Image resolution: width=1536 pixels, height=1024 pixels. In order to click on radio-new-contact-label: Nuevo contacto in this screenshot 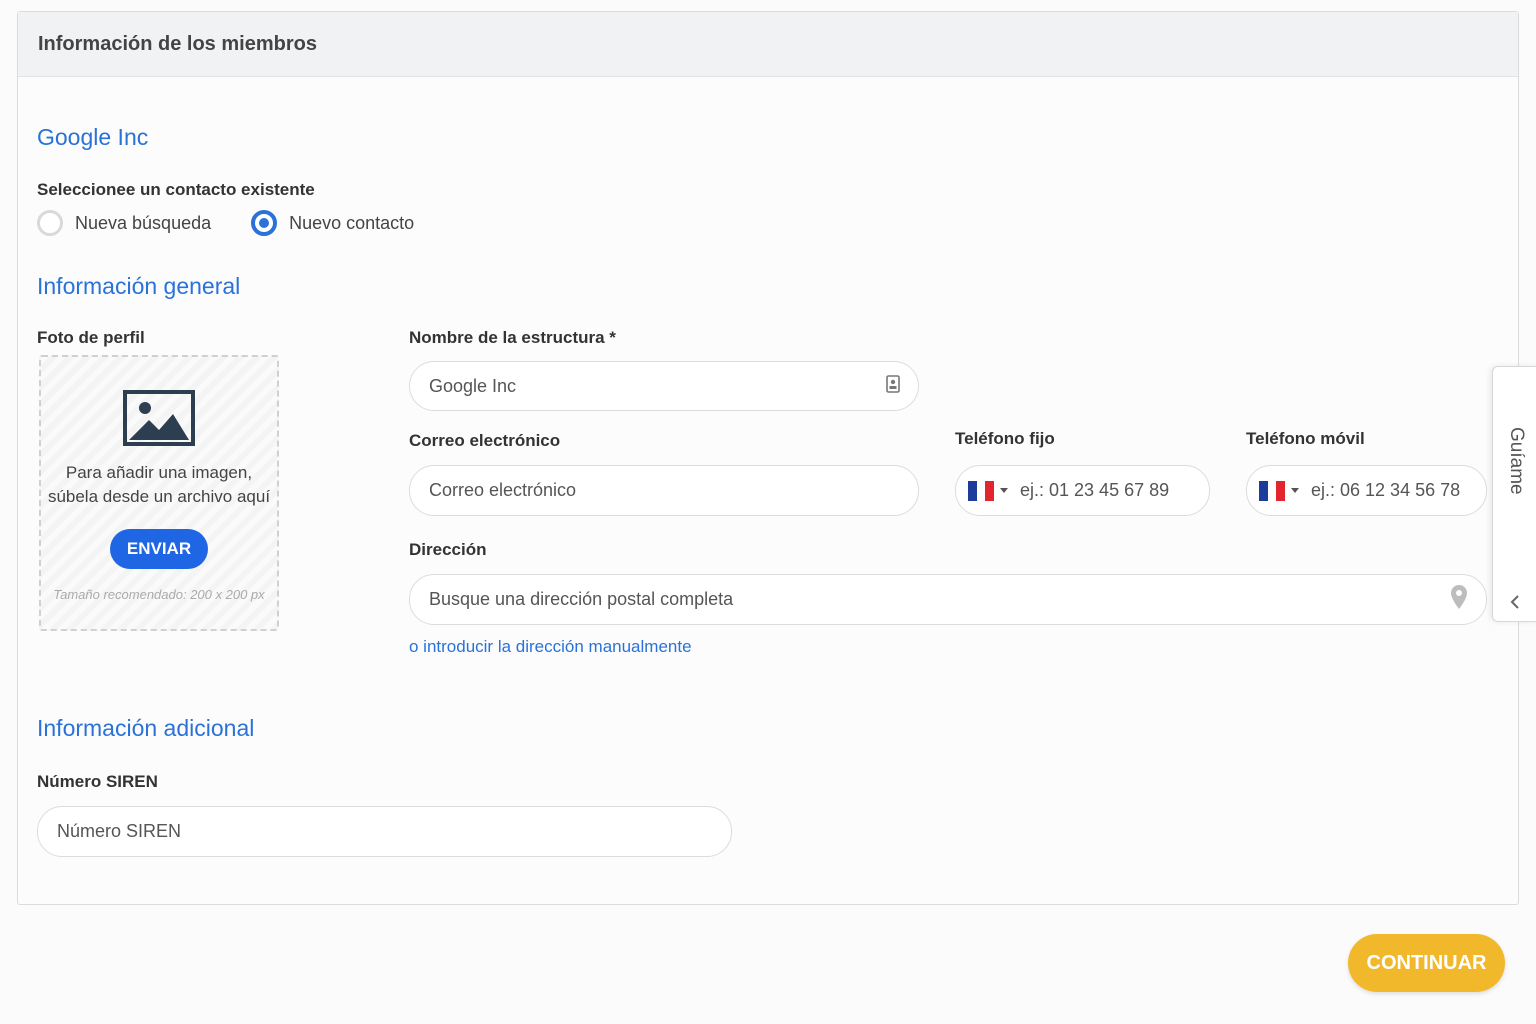, I will do `click(352, 222)`.